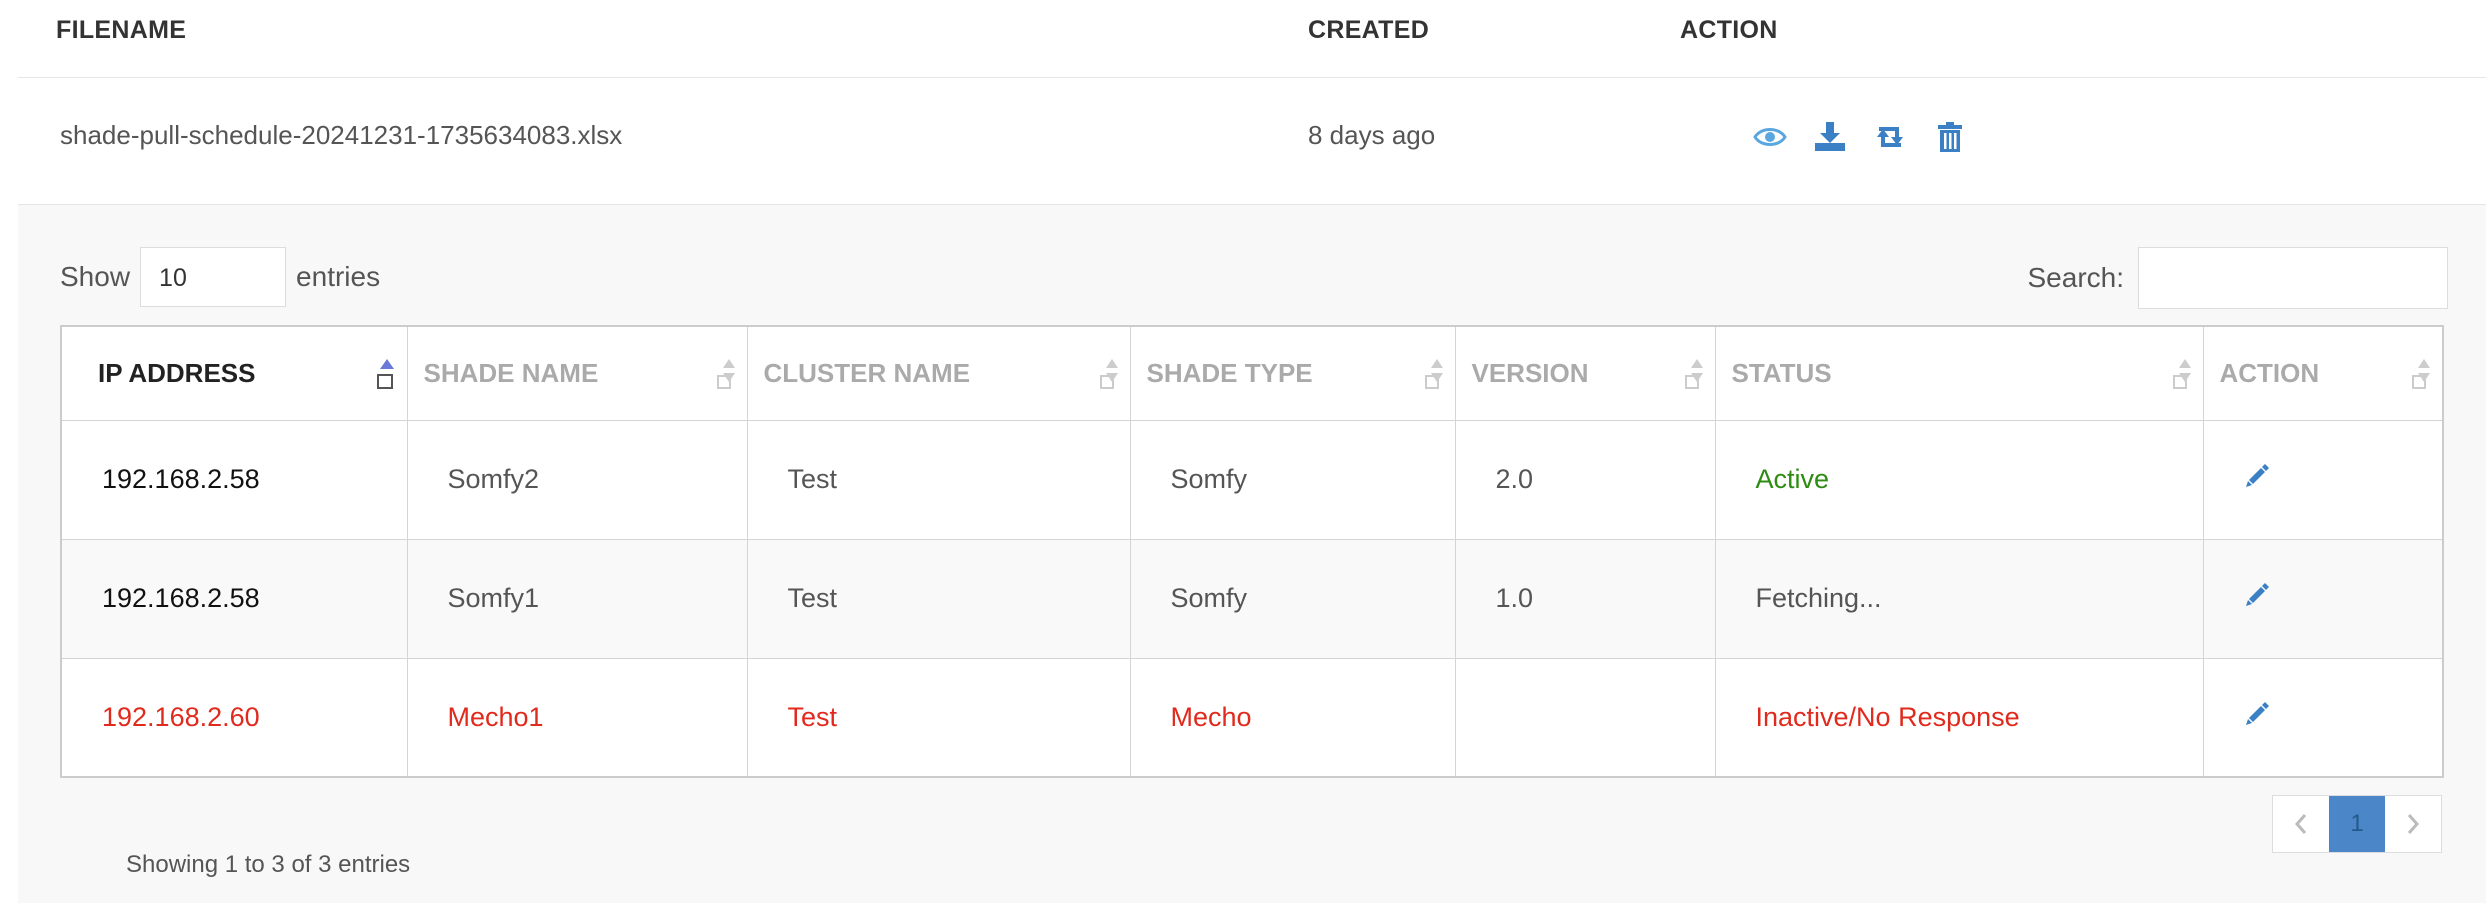 Image resolution: width=2486 pixels, height=903 pixels. Describe the element at coordinates (213, 277) in the screenshot. I see `entries-select: 10` at that location.